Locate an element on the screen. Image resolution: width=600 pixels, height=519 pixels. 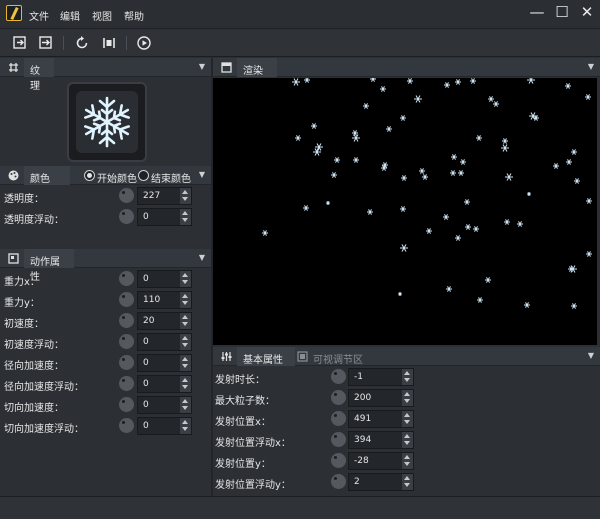
color-tab: 颜色 is located at coordinates (47, 175).